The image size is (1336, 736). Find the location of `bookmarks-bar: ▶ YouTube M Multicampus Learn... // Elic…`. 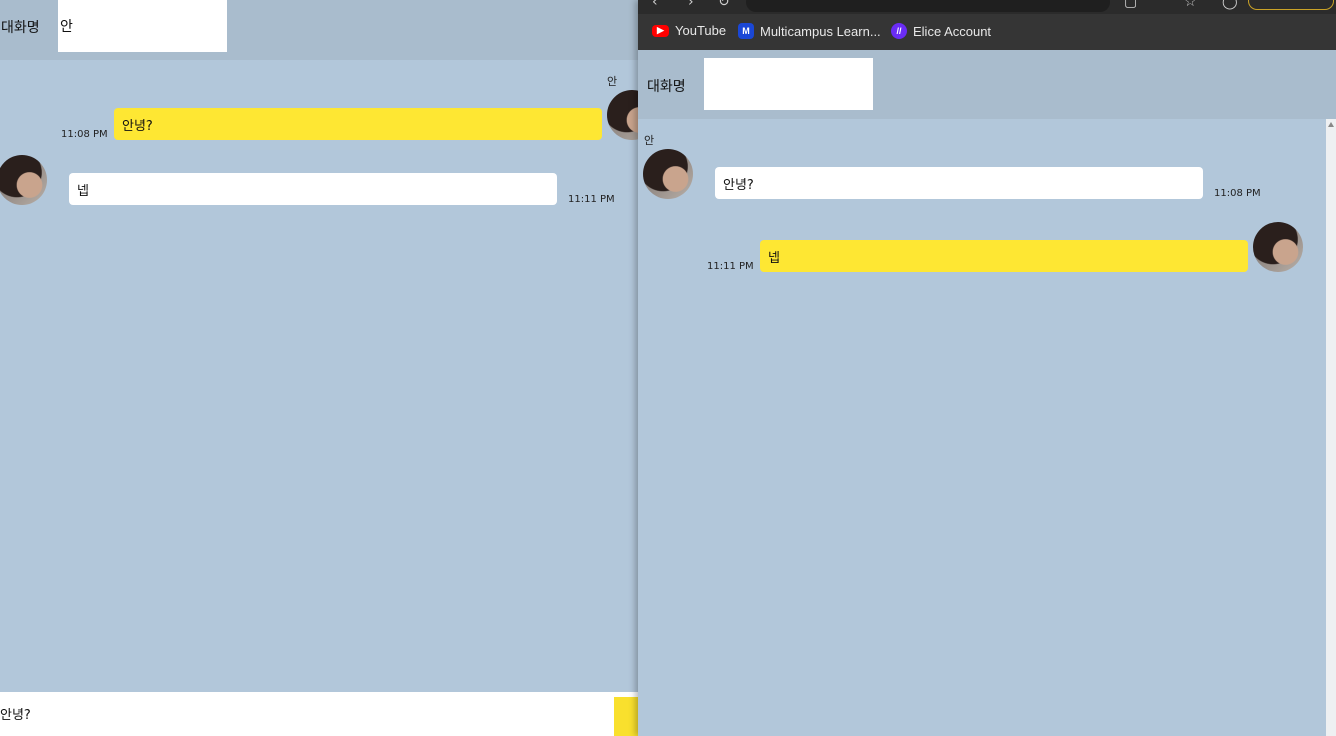

bookmarks-bar: ▶ YouTube M Multicampus Learn... // Elic… is located at coordinates (987, 32).